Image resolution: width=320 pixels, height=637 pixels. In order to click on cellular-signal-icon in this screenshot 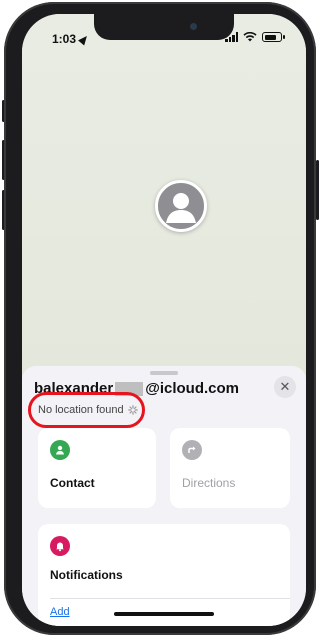, I will do `click(231, 37)`.